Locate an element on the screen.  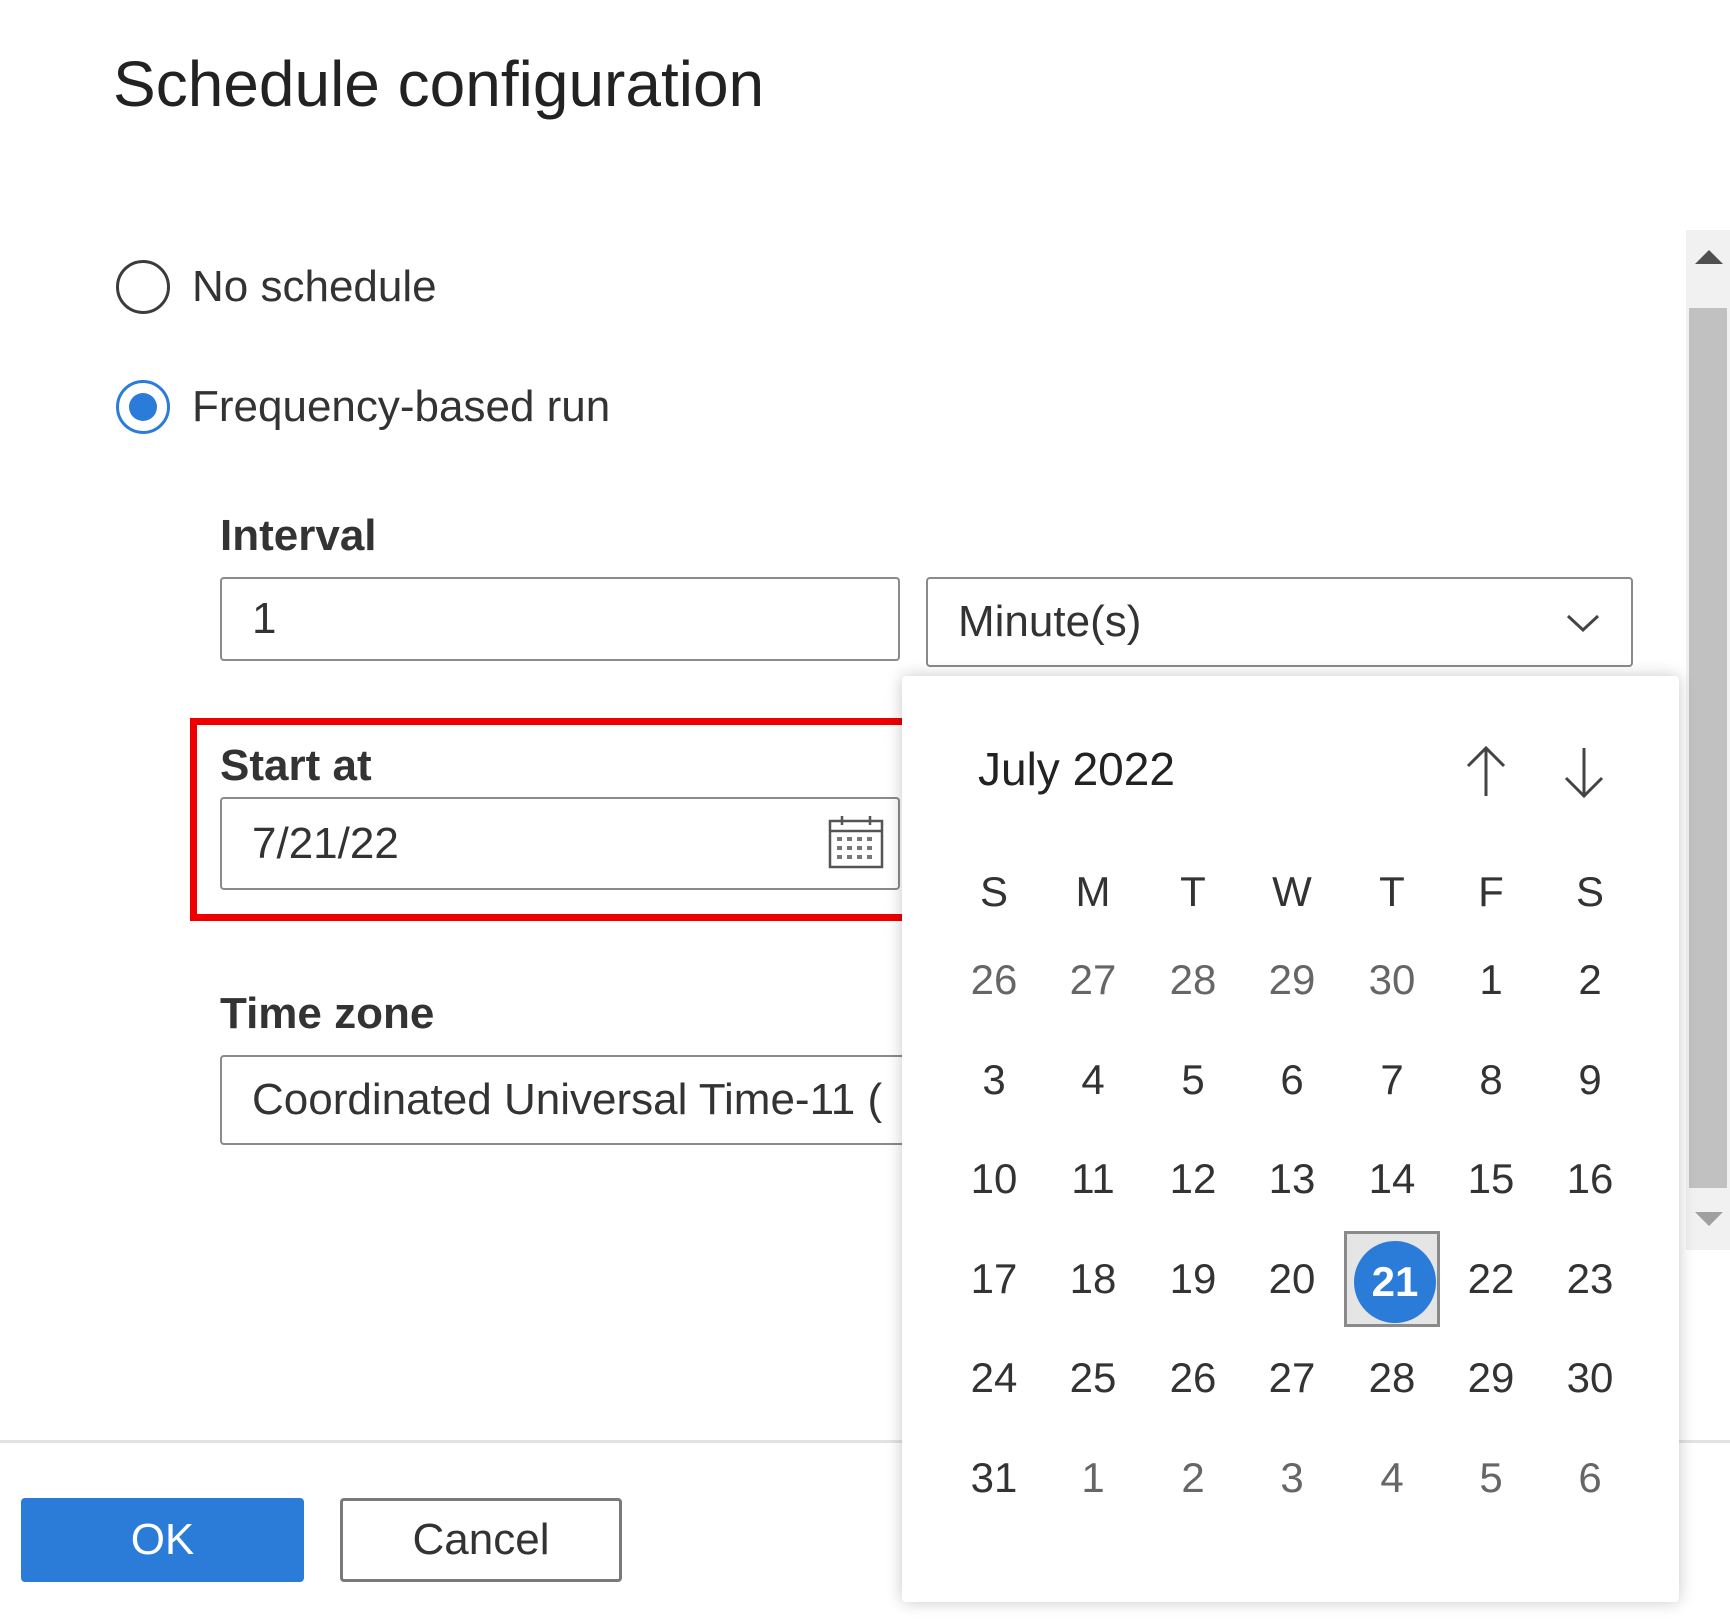
calendar-icon is located at coordinates (856, 842).